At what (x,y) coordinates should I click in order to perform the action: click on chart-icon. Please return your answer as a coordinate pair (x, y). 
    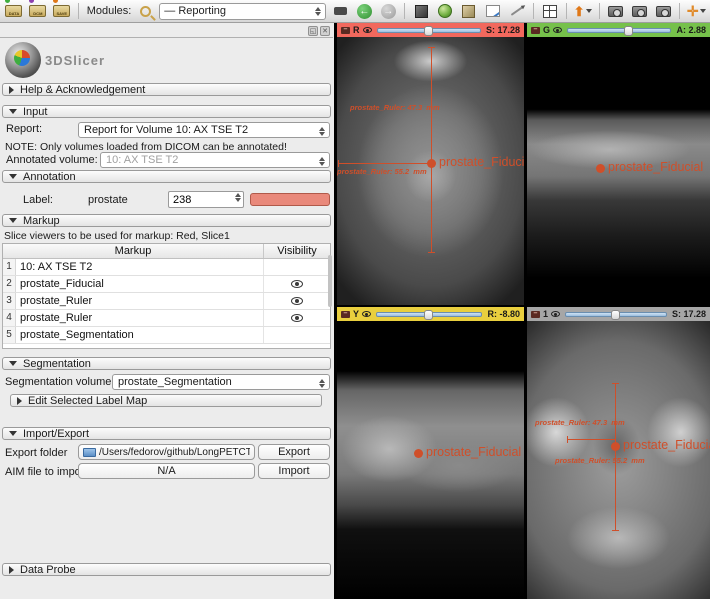
    Looking at the image, I should click on (493, 11).